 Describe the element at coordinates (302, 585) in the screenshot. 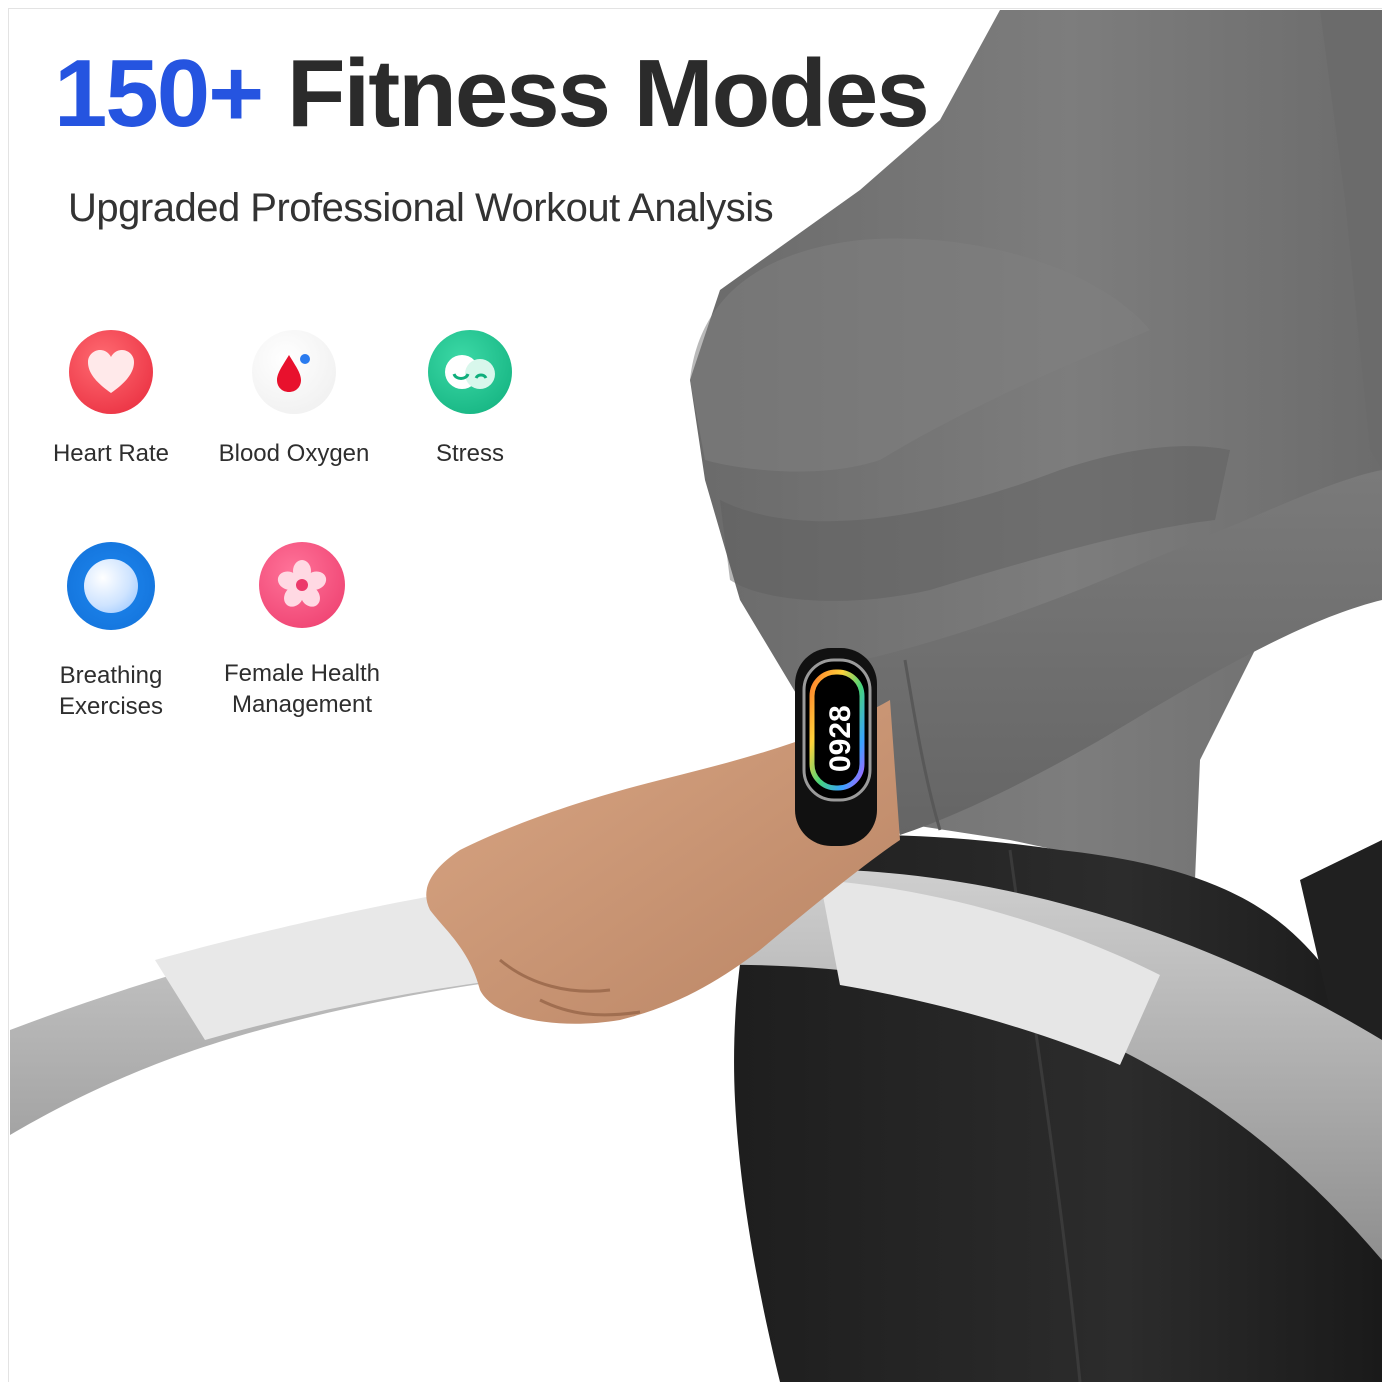

I see `flower-icon` at that location.